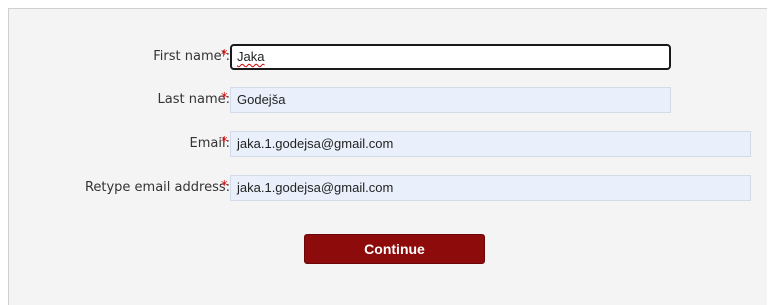 The image size is (768, 305). What do you see at coordinates (490, 188) in the screenshot?
I see `retype-email-field: jaka.1.godejsa@gmail.com` at bounding box center [490, 188].